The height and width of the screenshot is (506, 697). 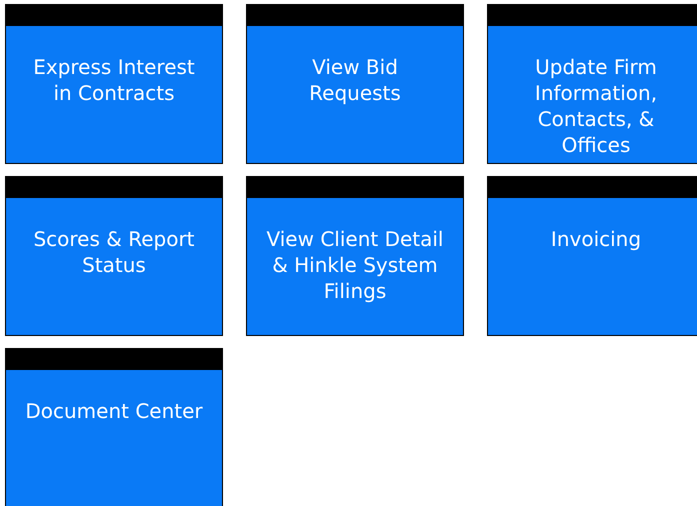 What do you see at coordinates (355, 256) in the screenshot?
I see `tile-button: View Client Detail & Hinkle System Filings` at bounding box center [355, 256].